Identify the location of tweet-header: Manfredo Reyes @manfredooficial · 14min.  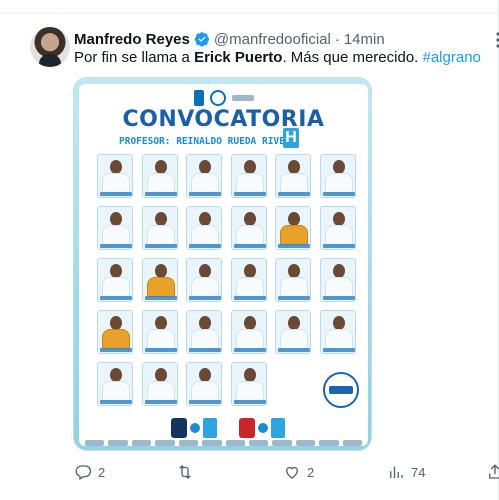
(229, 39).